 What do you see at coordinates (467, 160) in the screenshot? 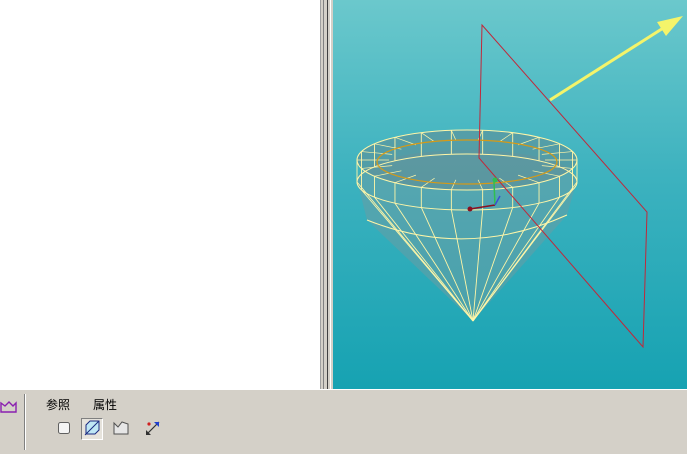
I see `cone-top-edge` at bounding box center [467, 160].